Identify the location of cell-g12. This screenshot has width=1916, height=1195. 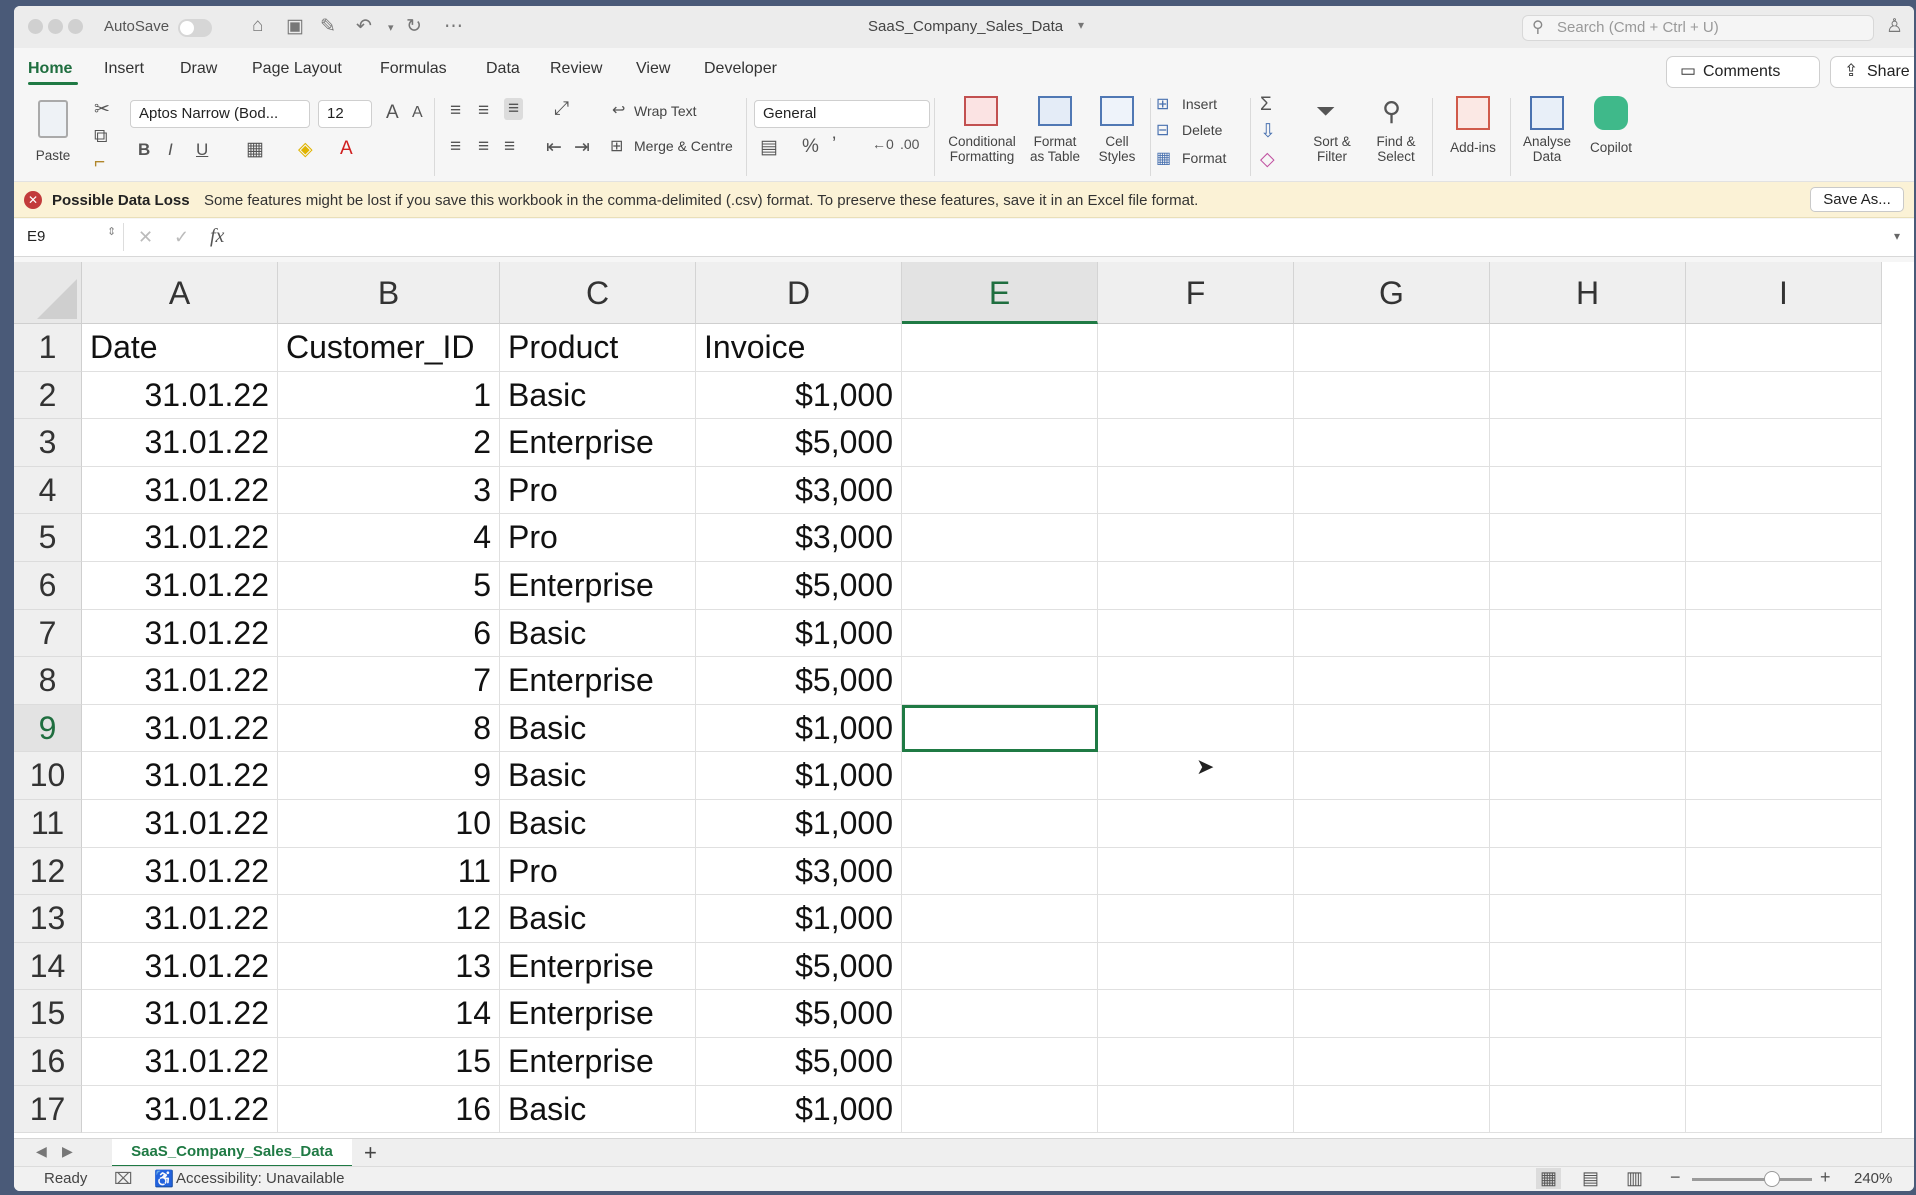
(1392, 871).